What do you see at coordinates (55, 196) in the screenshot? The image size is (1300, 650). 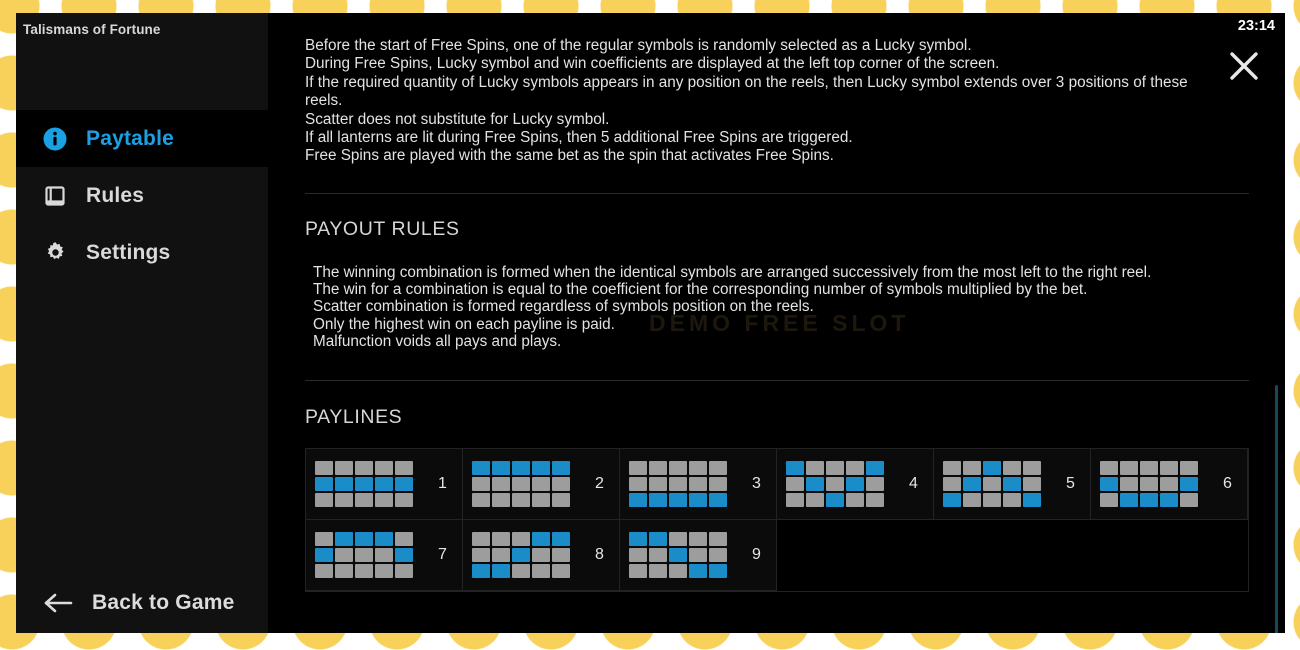 I see `book-icon` at bounding box center [55, 196].